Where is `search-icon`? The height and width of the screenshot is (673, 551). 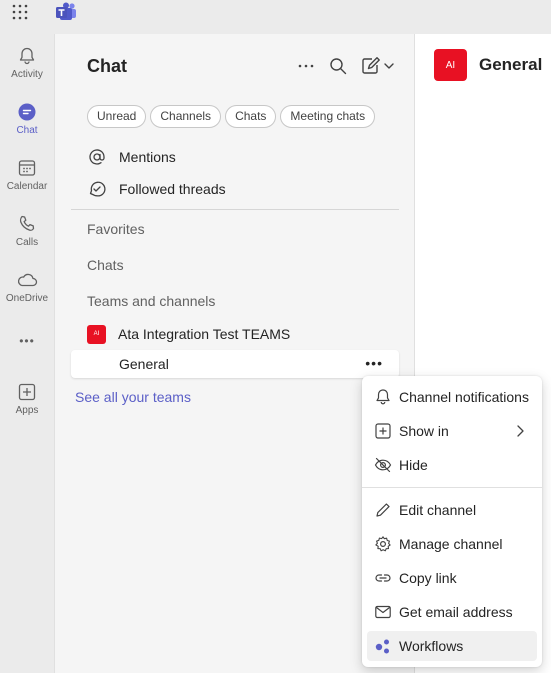
search-icon is located at coordinates (338, 66).